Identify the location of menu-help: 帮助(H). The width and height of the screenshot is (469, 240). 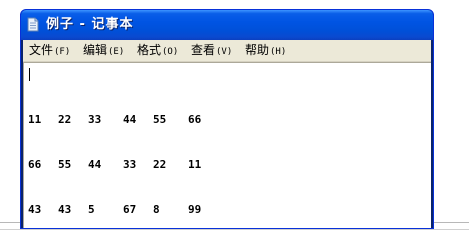
(265, 50).